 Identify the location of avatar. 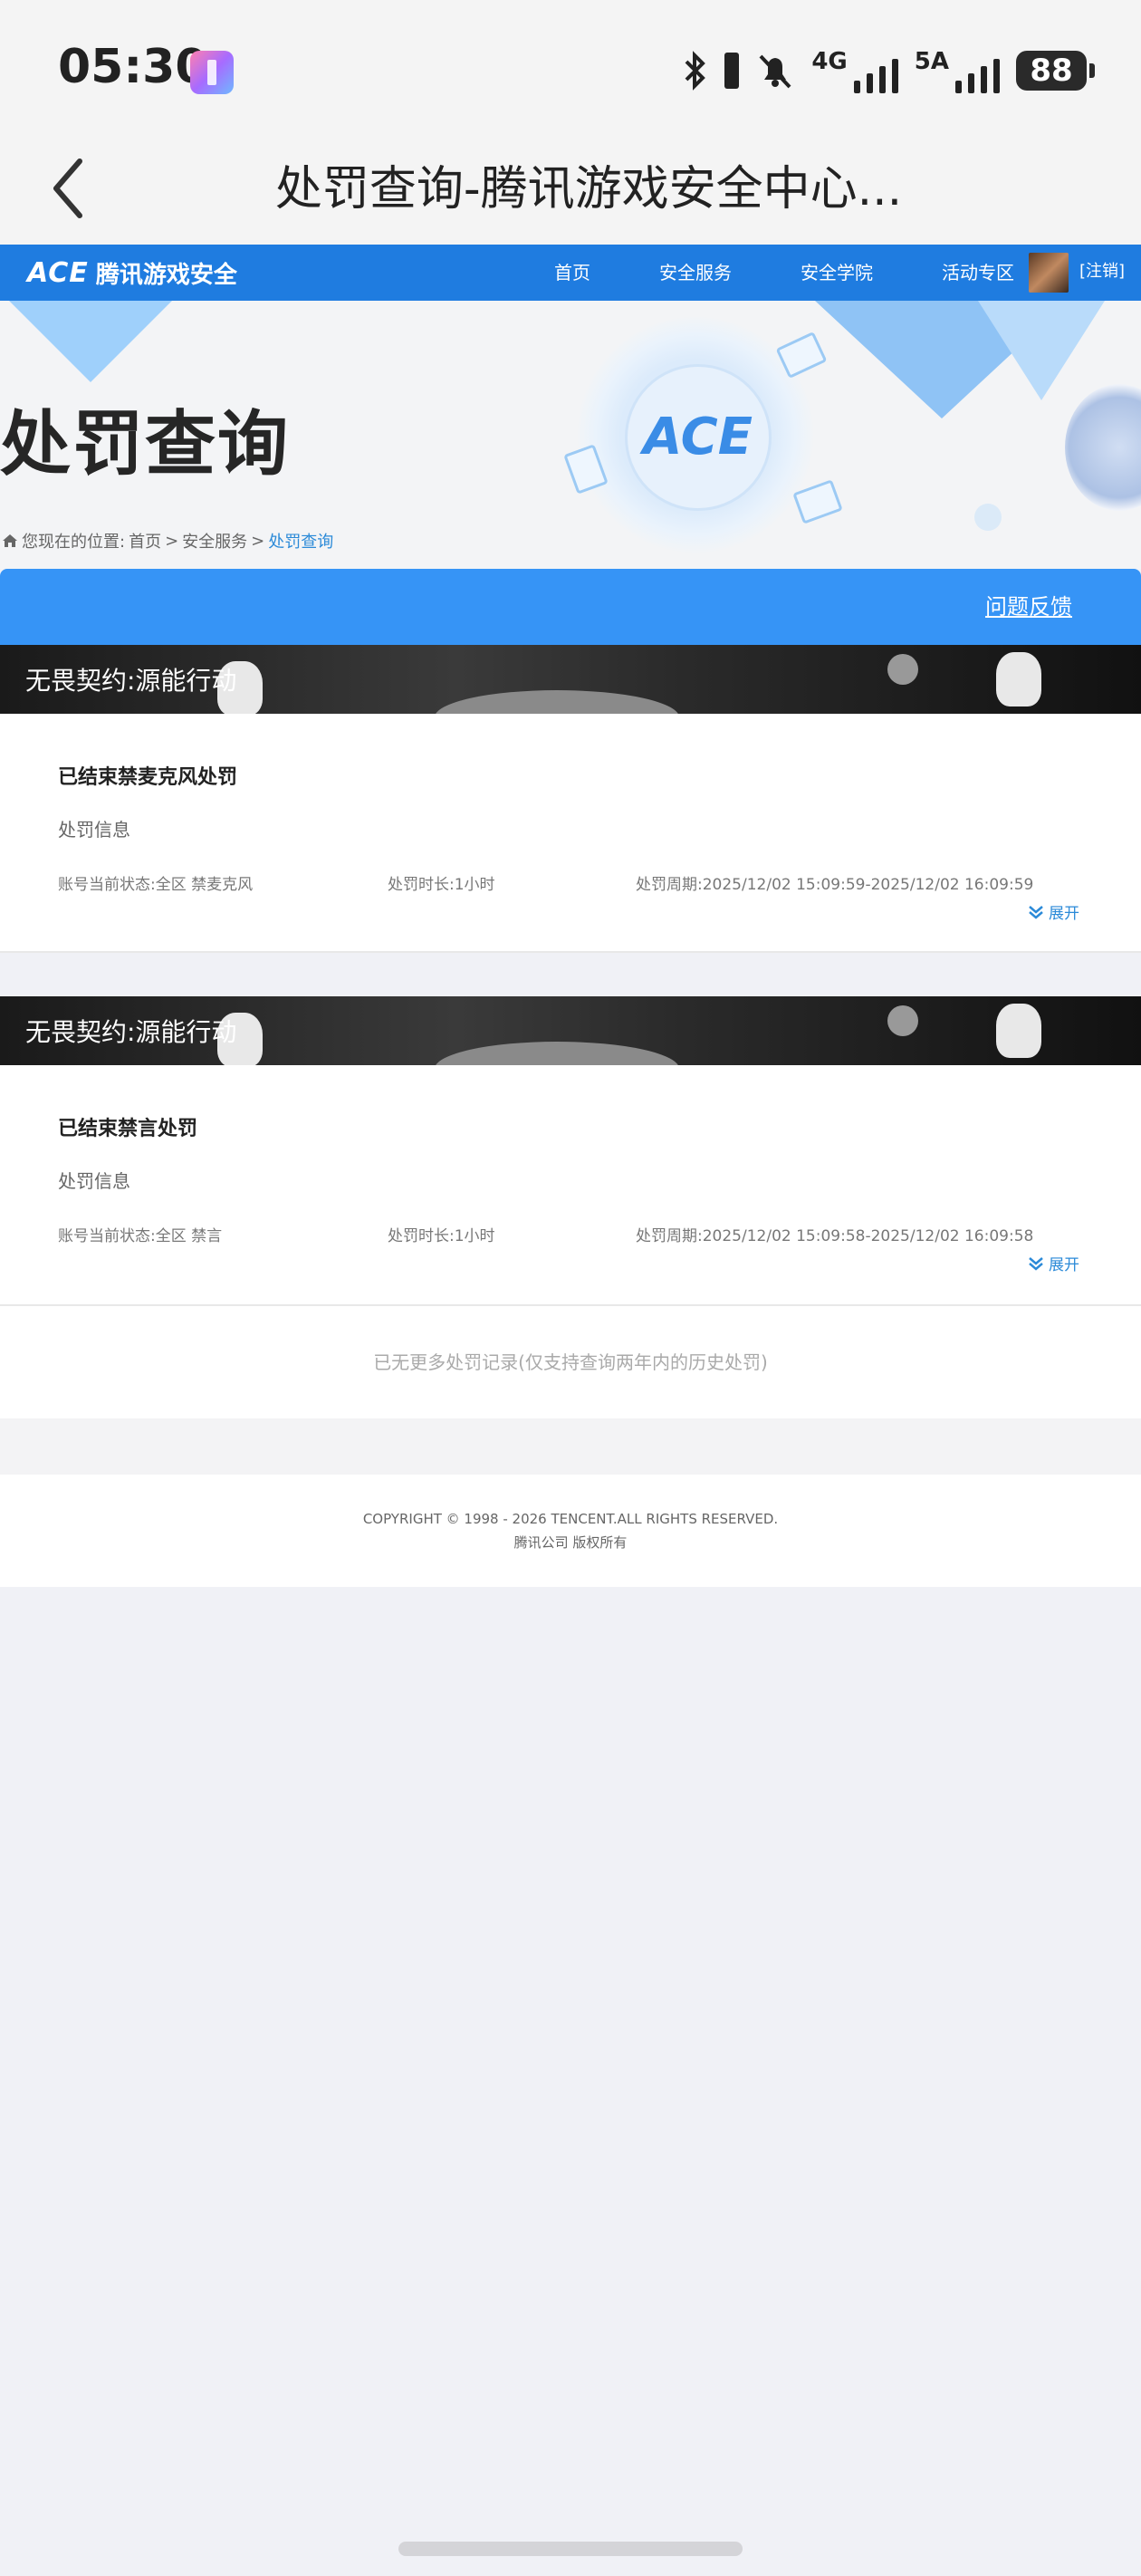
(1049, 273).